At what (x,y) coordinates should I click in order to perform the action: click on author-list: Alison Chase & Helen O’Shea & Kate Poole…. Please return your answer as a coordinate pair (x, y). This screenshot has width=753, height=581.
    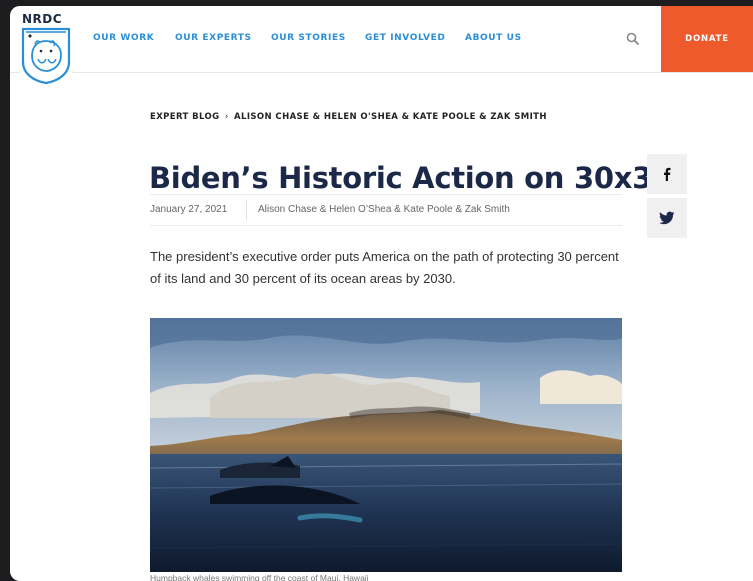
    Looking at the image, I should click on (384, 209).